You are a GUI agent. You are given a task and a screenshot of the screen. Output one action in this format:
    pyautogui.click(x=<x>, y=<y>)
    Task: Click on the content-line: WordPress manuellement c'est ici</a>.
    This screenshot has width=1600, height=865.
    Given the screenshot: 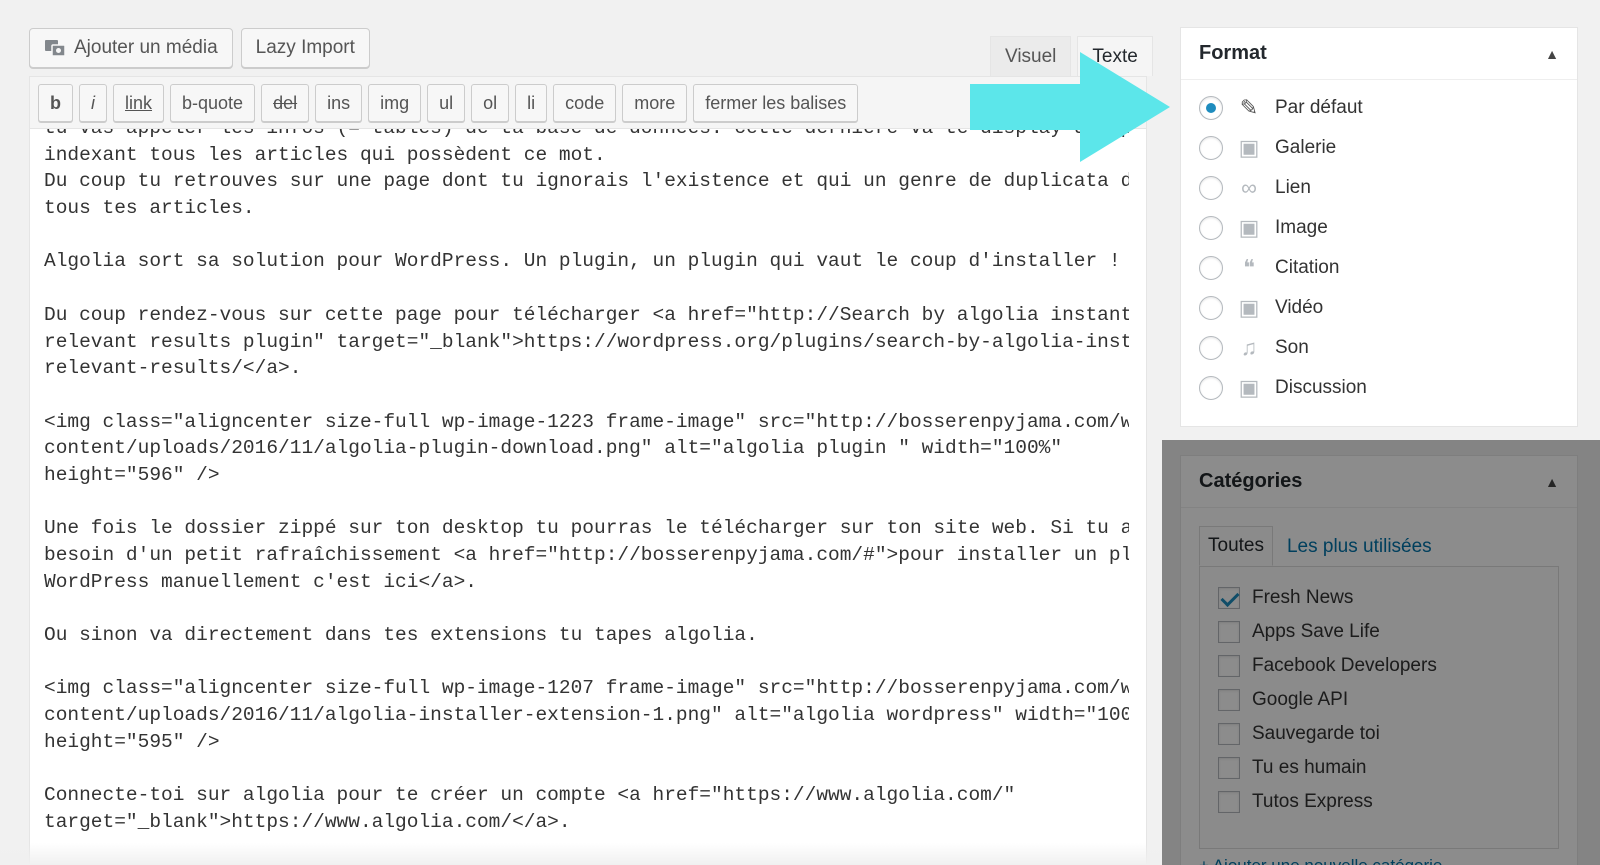 What is the action you would take?
    pyautogui.click(x=260, y=581)
    